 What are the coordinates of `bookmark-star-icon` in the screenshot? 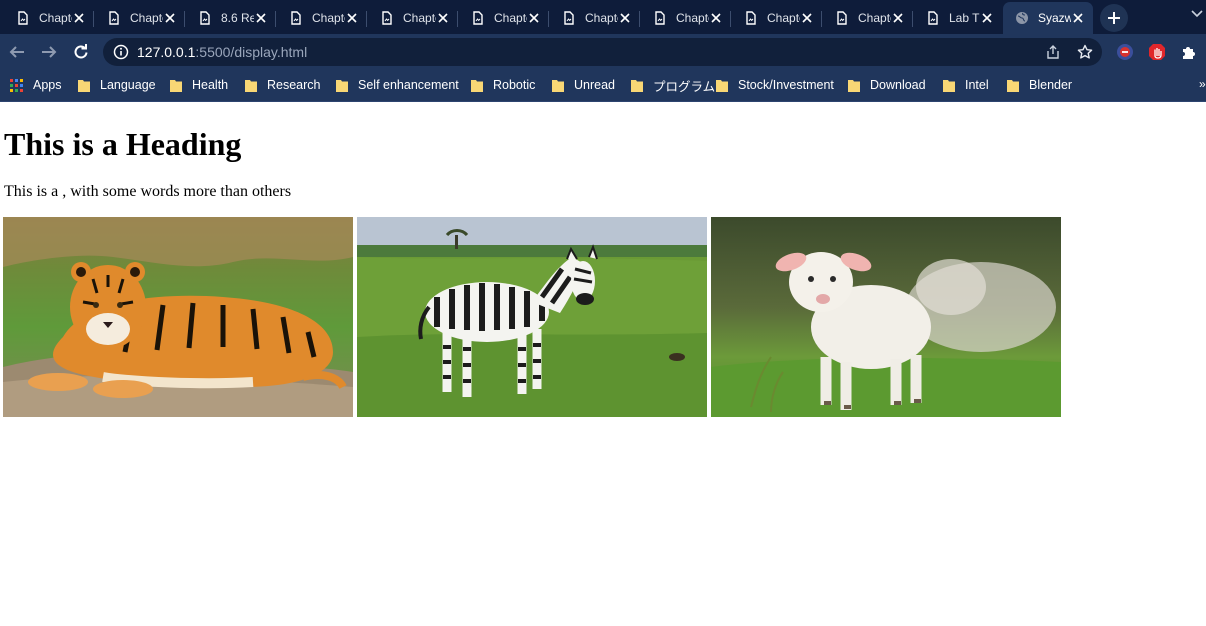 It's located at (1085, 52).